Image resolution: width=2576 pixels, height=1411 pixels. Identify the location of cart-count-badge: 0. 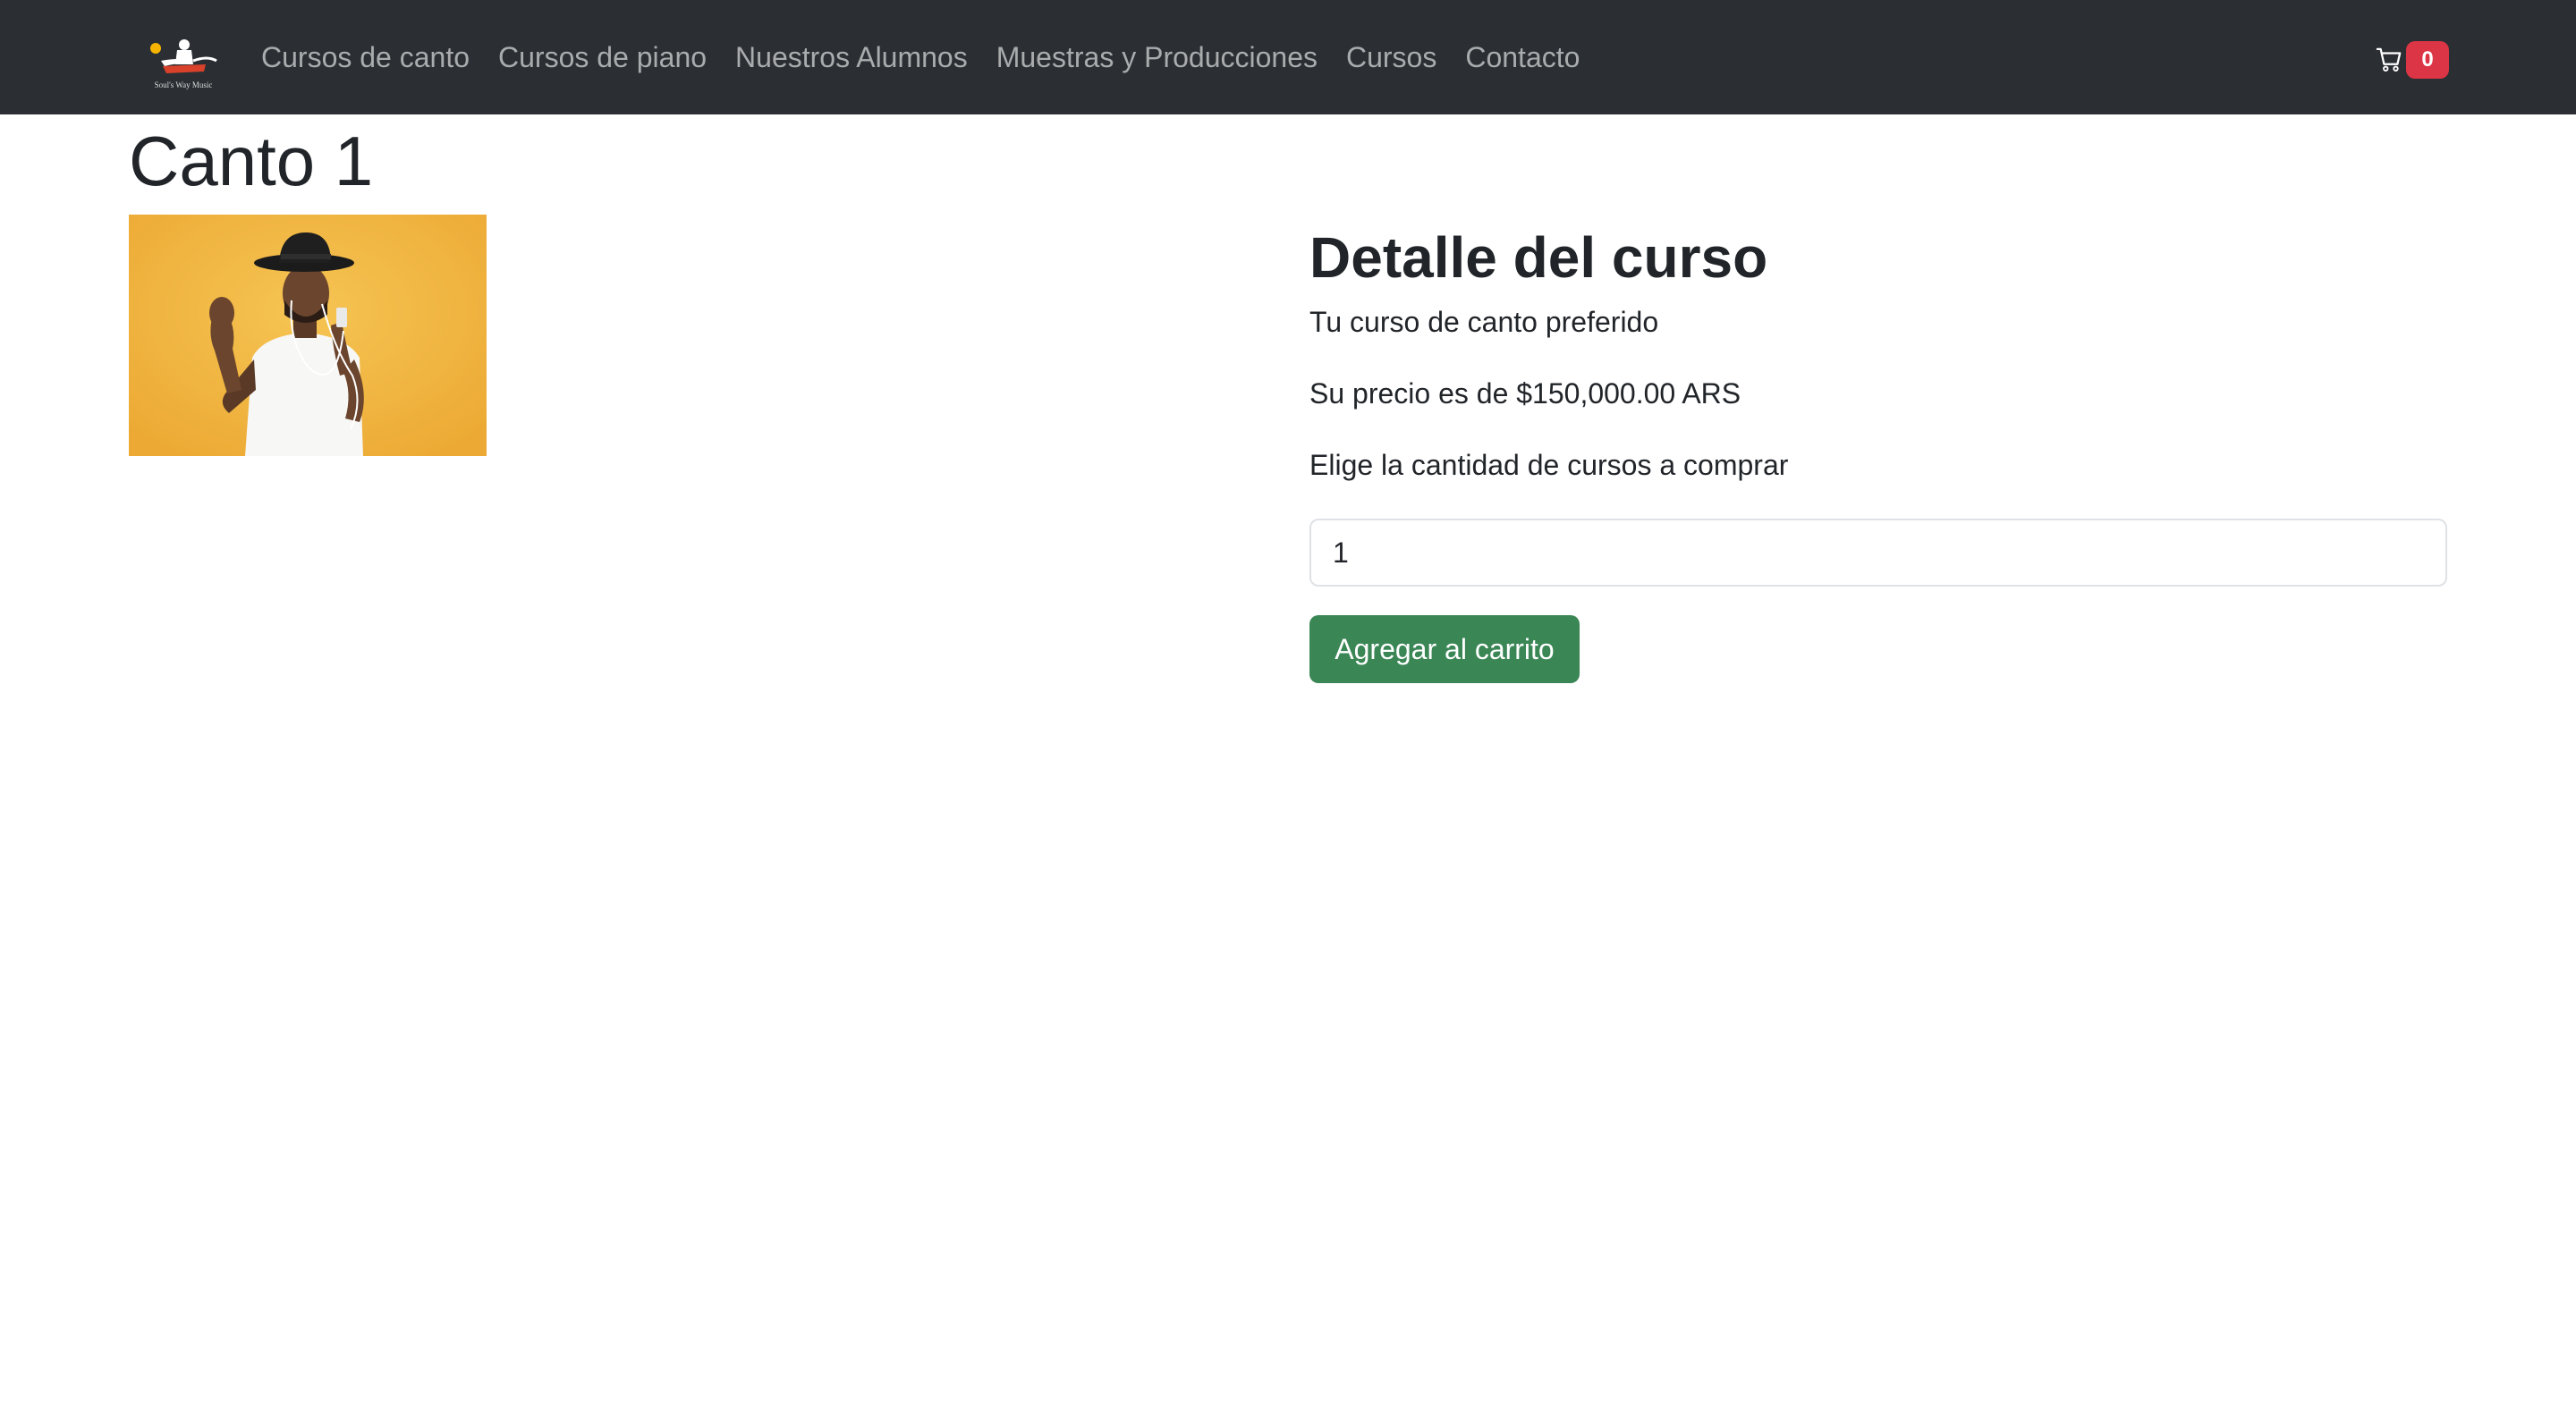
(2427, 60).